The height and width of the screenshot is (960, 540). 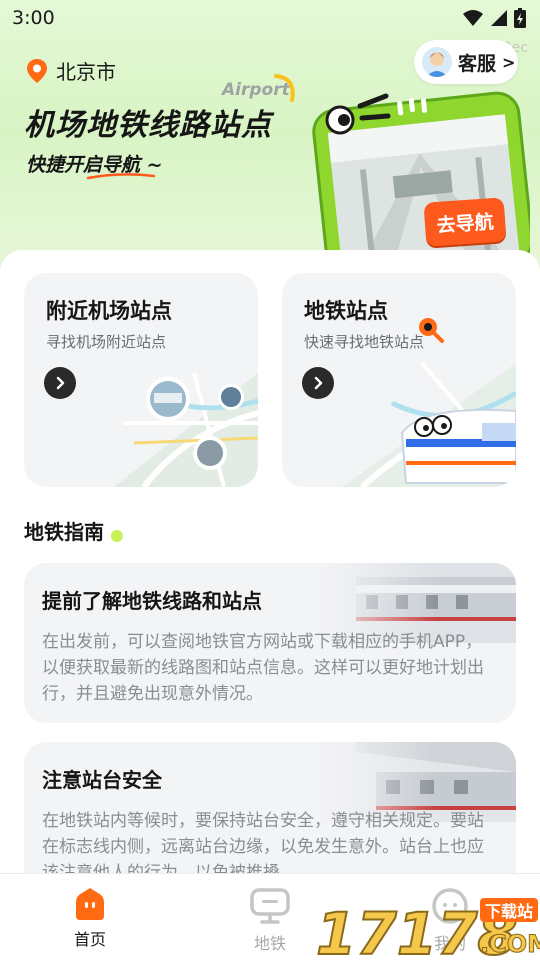 I want to click on agent-avatar, so click(x=437, y=62).